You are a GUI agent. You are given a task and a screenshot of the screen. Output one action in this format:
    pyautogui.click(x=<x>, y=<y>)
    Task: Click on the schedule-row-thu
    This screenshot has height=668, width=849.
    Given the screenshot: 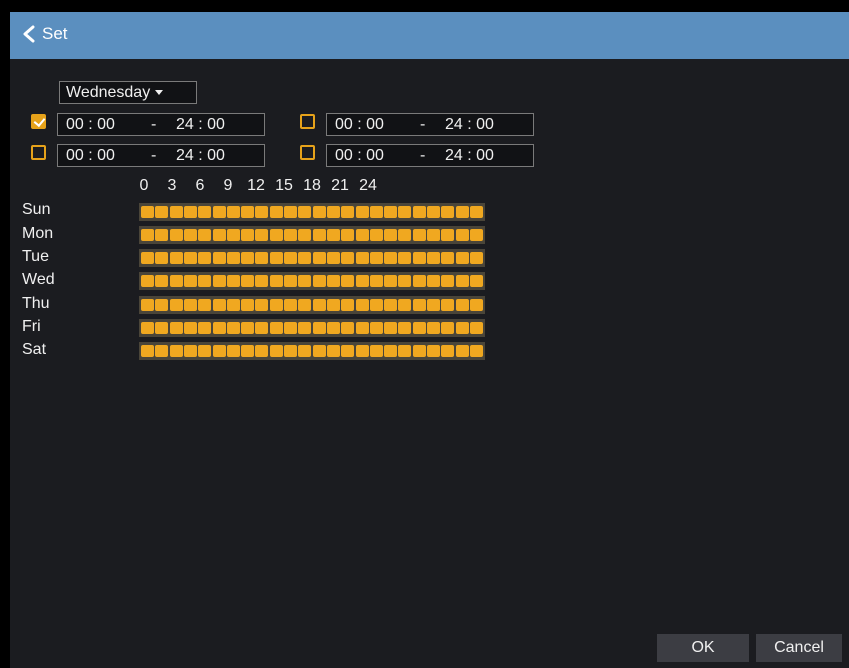 What is the action you would take?
    pyautogui.click(x=312, y=305)
    